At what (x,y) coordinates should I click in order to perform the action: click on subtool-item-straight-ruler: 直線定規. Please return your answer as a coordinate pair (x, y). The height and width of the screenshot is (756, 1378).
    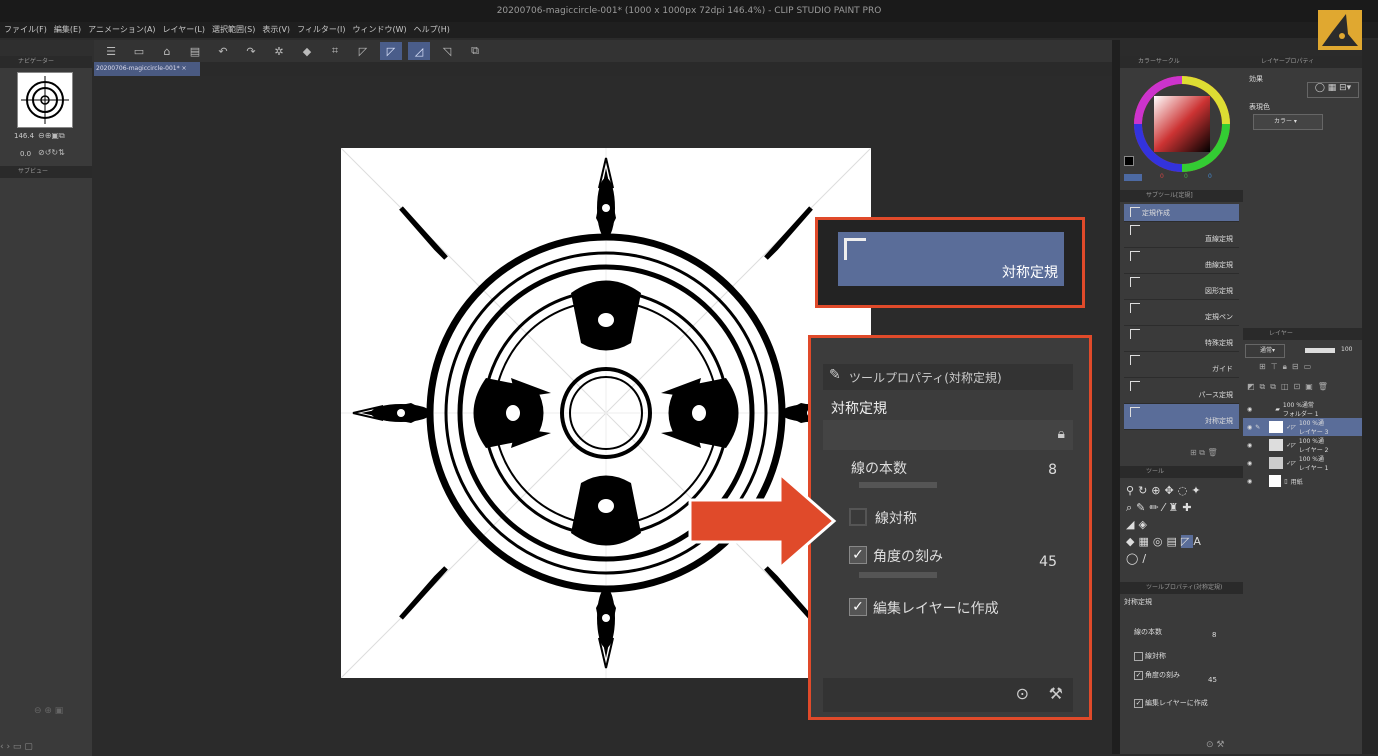
    Looking at the image, I should click on (1181, 235).